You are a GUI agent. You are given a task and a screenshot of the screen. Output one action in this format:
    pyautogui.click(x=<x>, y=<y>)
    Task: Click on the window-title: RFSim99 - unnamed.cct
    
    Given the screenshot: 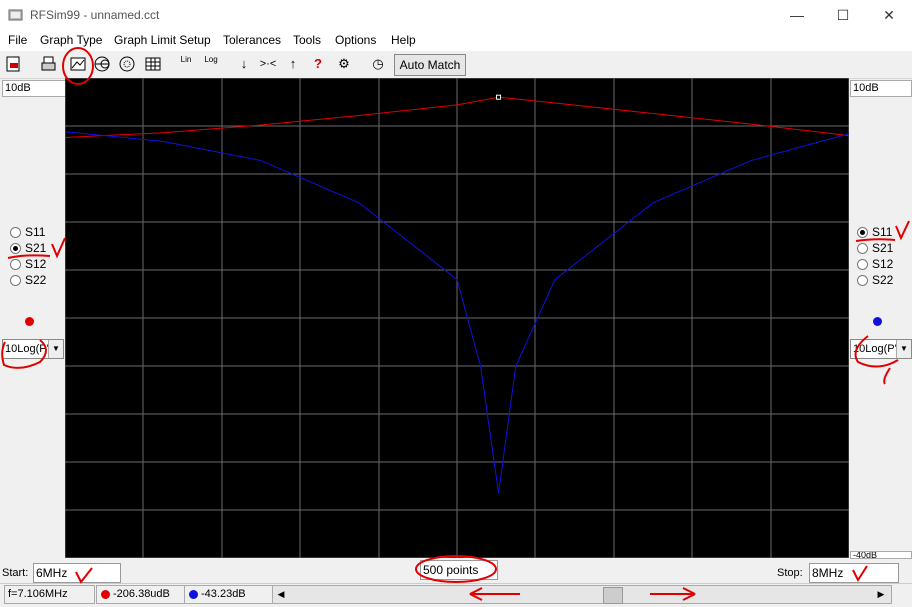 What is the action you would take?
    pyautogui.click(x=95, y=15)
    